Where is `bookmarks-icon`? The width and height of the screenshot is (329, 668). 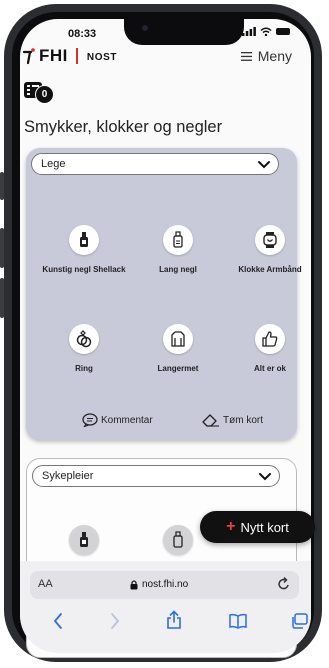 bookmarks-icon is located at coordinates (238, 623).